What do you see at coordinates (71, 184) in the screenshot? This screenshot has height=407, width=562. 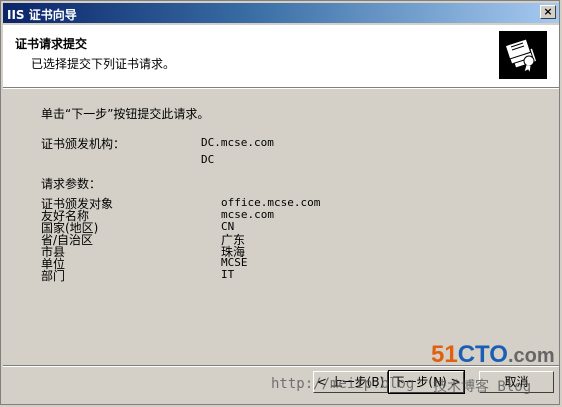 I see `params-label: 请求参数：` at bounding box center [71, 184].